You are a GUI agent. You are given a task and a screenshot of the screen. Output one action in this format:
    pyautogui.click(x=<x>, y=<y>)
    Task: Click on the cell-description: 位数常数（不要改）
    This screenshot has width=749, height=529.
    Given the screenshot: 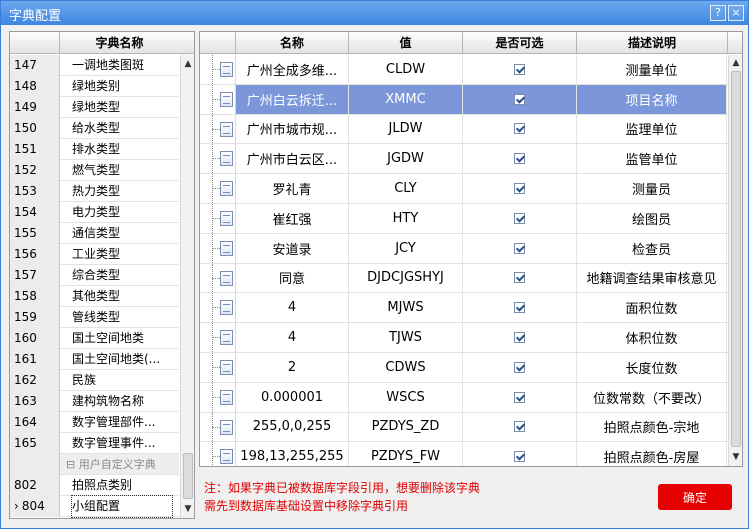 What is the action you would take?
    pyautogui.click(x=652, y=397)
    